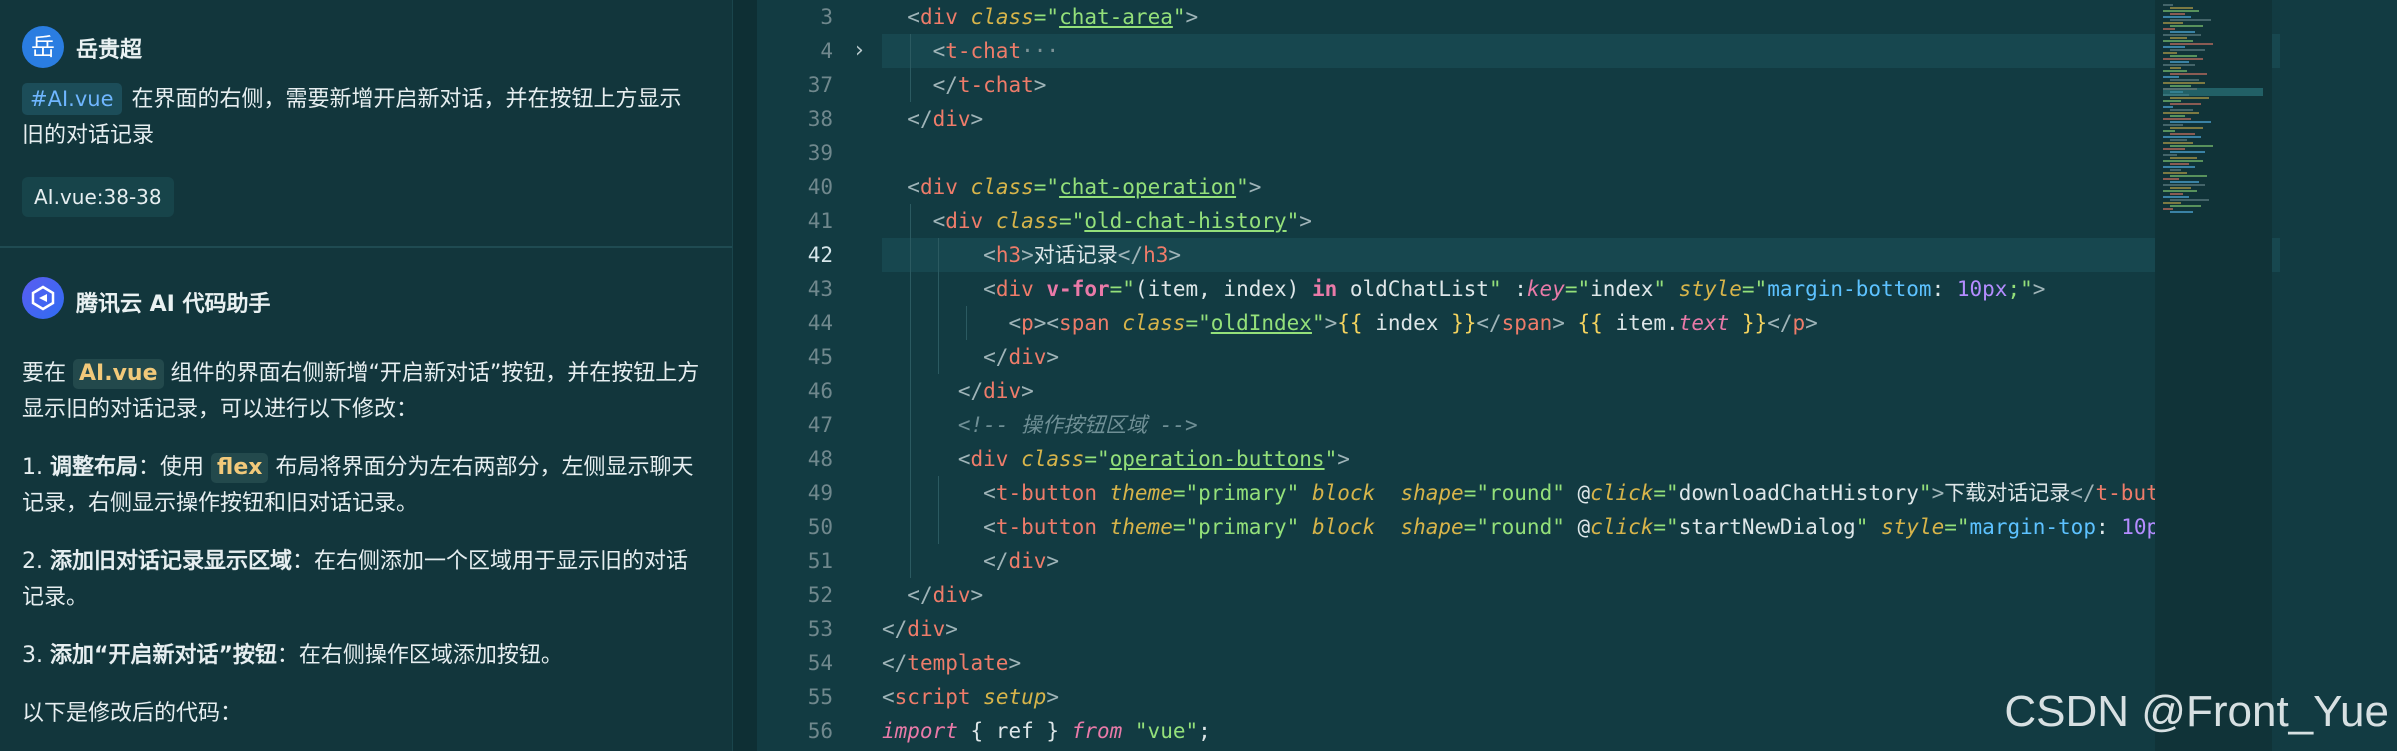 This screenshot has width=2397, height=751. What do you see at coordinates (163, 655) in the screenshot?
I see `step-title: 添加“开启新对话”按钮` at bounding box center [163, 655].